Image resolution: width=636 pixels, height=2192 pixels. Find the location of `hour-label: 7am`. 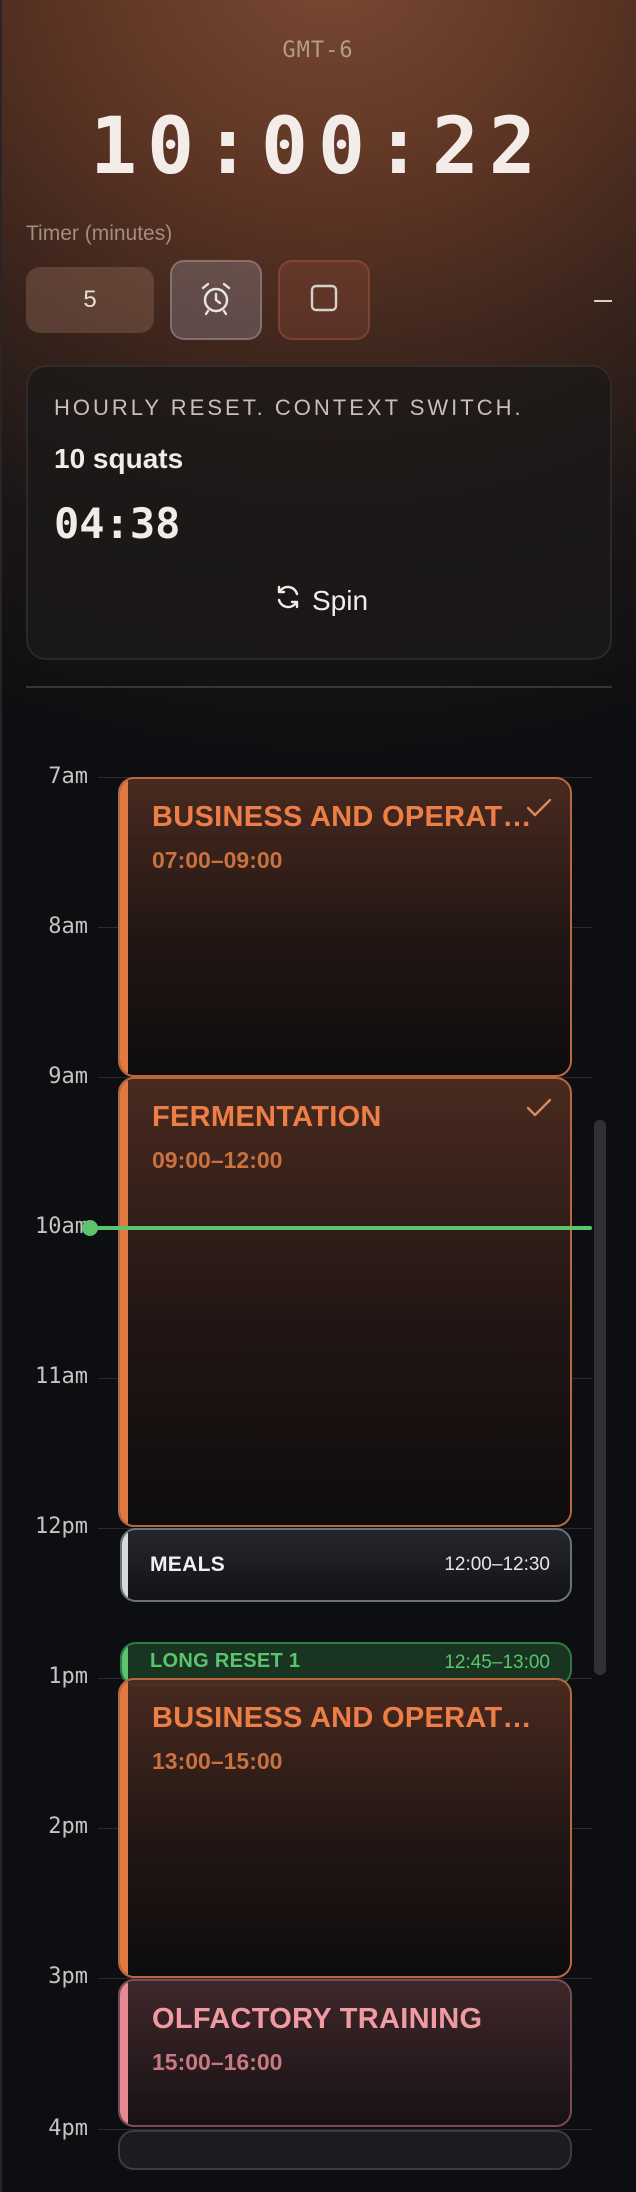

hour-label: 7am is located at coordinates (68, 776).